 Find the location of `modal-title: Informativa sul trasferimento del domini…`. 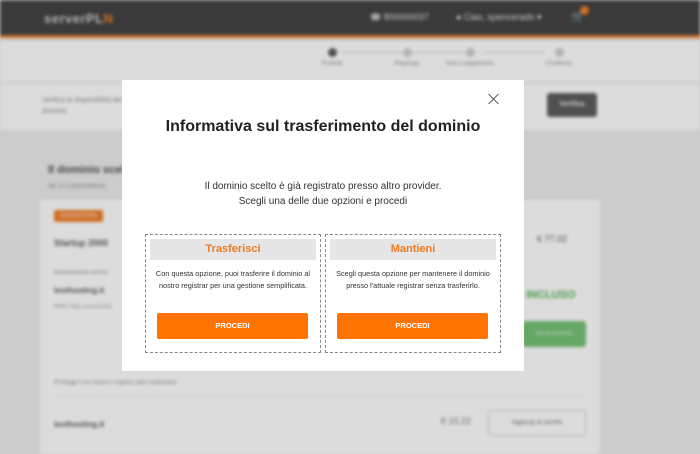

modal-title: Informativa sul trasferimento del domini… is located at coordinates (323, 126).